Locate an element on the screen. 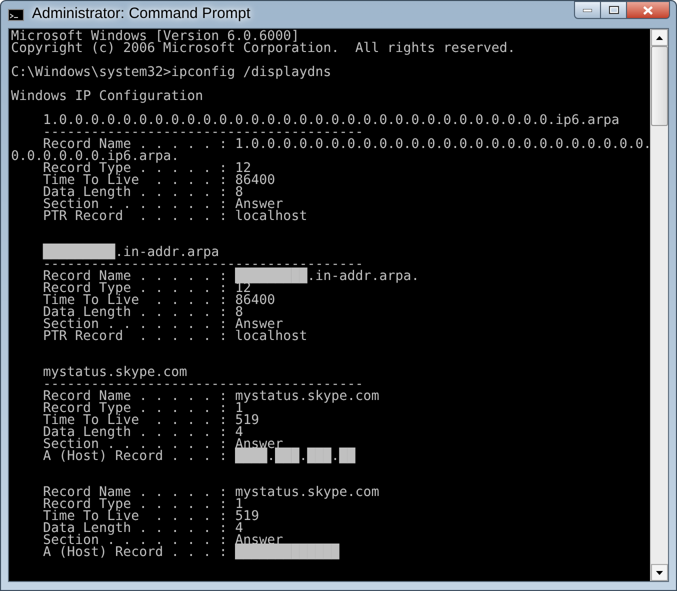 The height and width of the screenshot is (591, 677). console-line: mystatus.skype.com is located at coordinates (115, 373).